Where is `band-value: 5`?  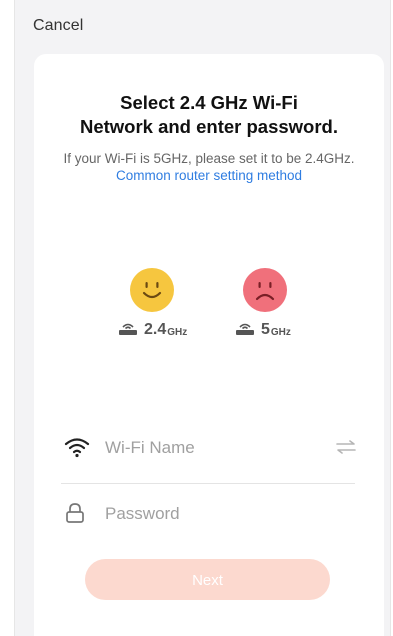 band-value: 5 is located at coordinates (265, 329).